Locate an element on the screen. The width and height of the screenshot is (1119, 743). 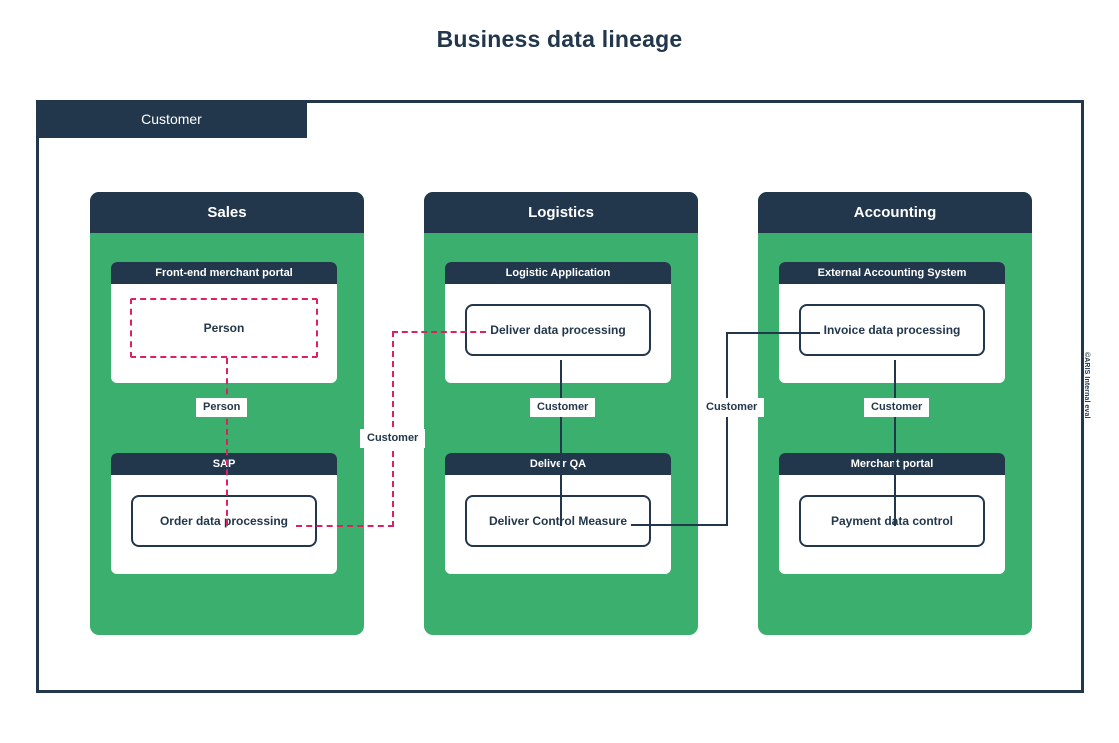
system-title: Merchant portal is located at coordinates (892, 464).